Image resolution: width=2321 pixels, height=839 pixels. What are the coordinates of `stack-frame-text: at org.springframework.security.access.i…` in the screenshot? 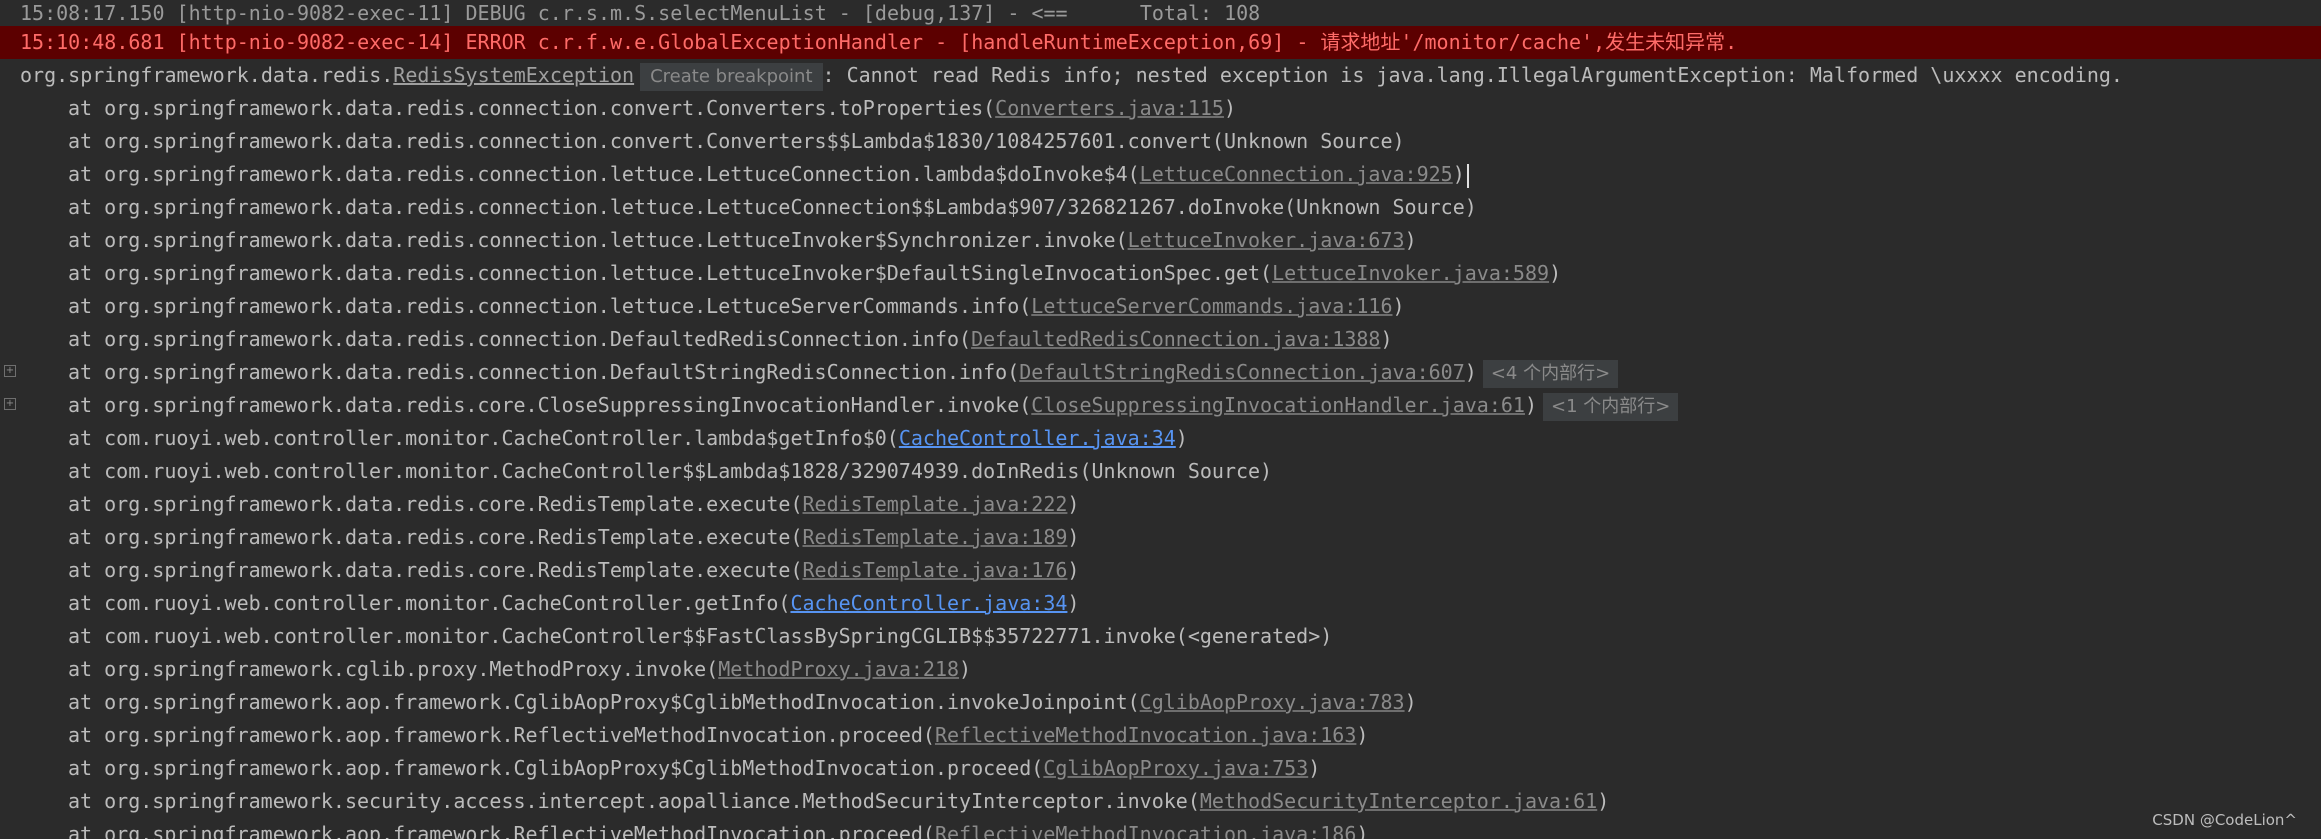 It's located at (634, 801).